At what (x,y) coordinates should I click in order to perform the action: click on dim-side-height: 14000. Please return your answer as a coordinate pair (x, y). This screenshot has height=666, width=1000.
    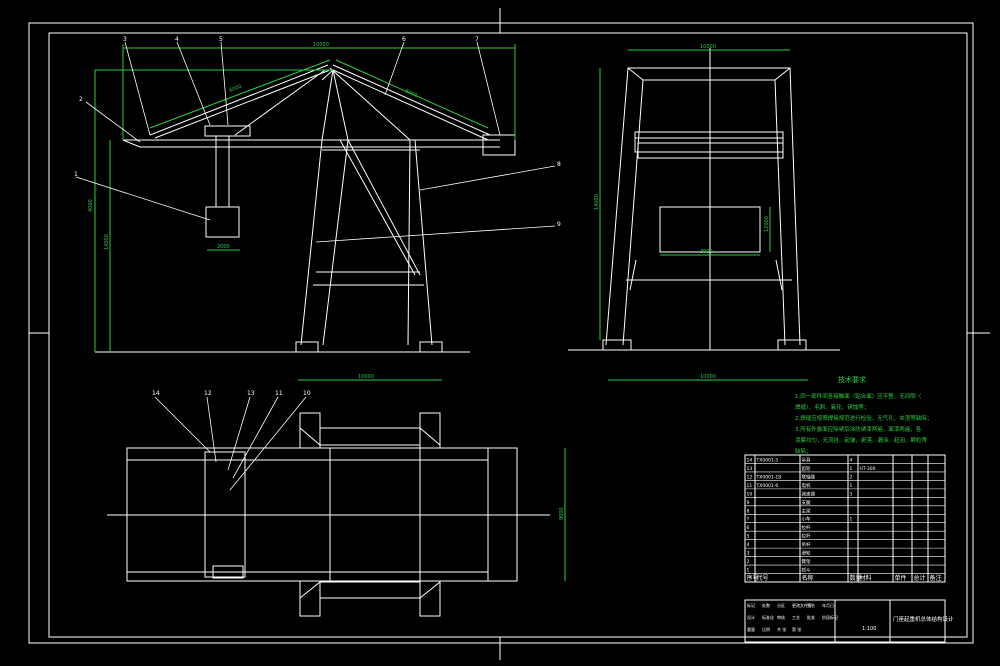
    Looking at the image, I should click on (597, 202).